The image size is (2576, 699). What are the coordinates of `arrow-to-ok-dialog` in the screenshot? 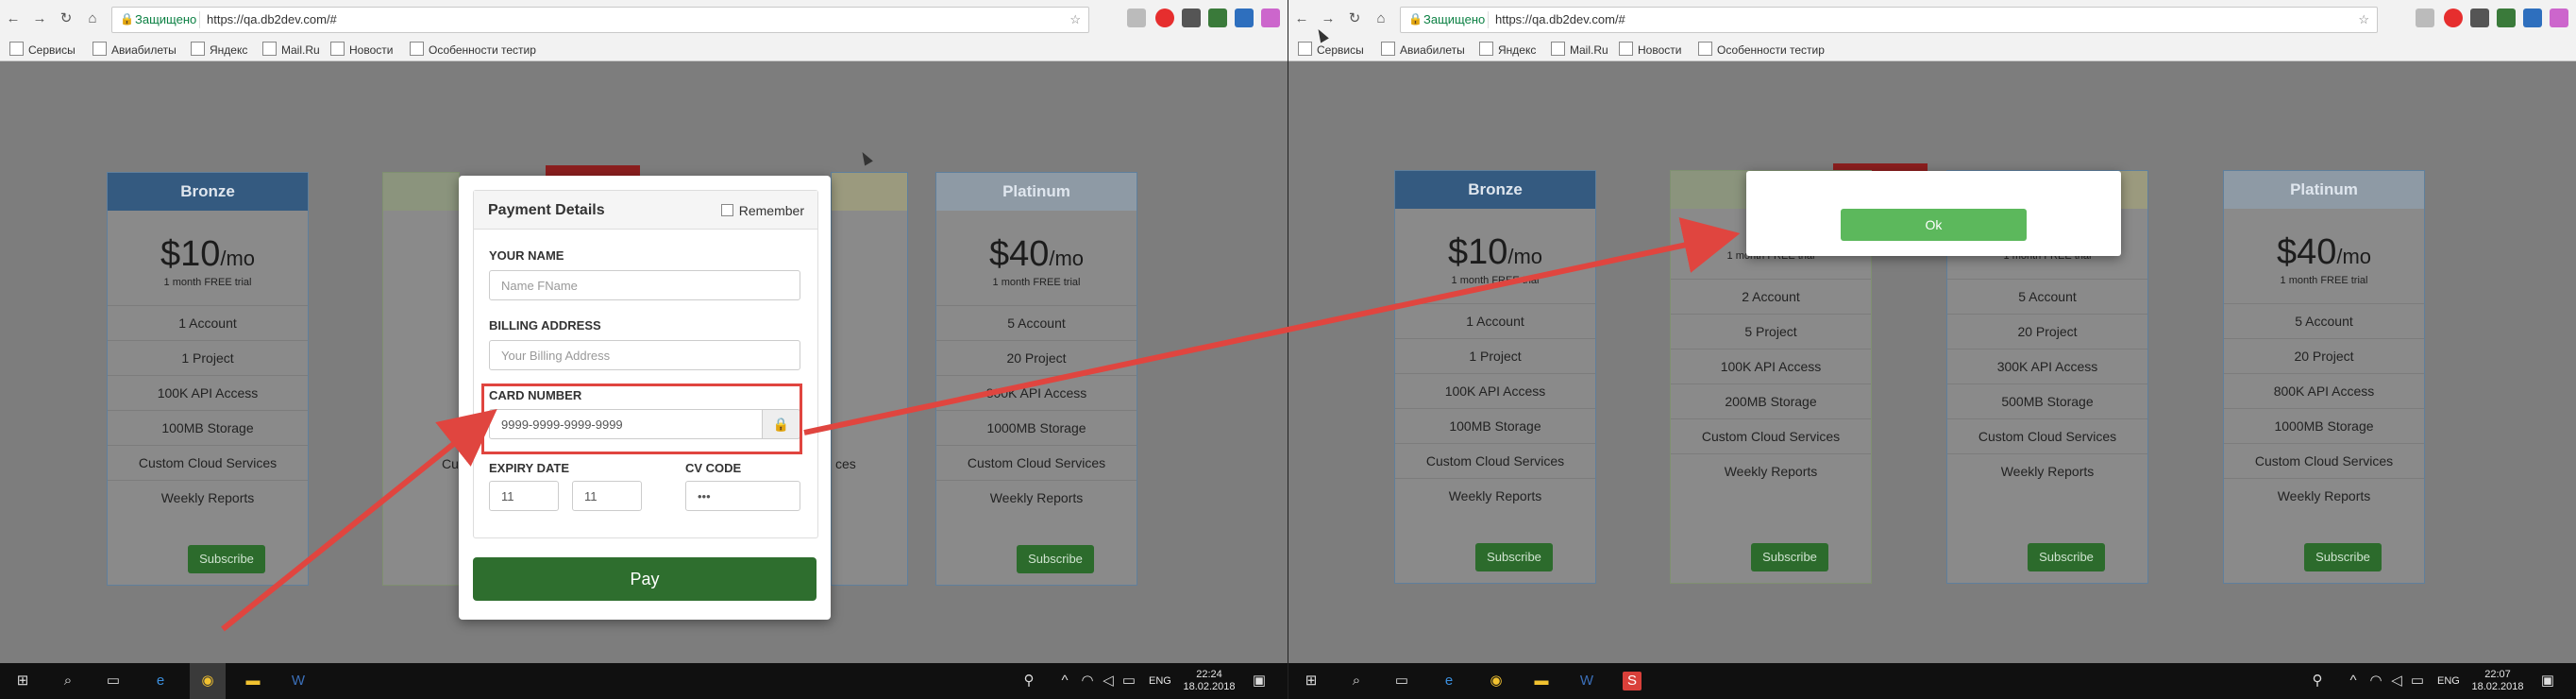 It's located at (1272, 326).